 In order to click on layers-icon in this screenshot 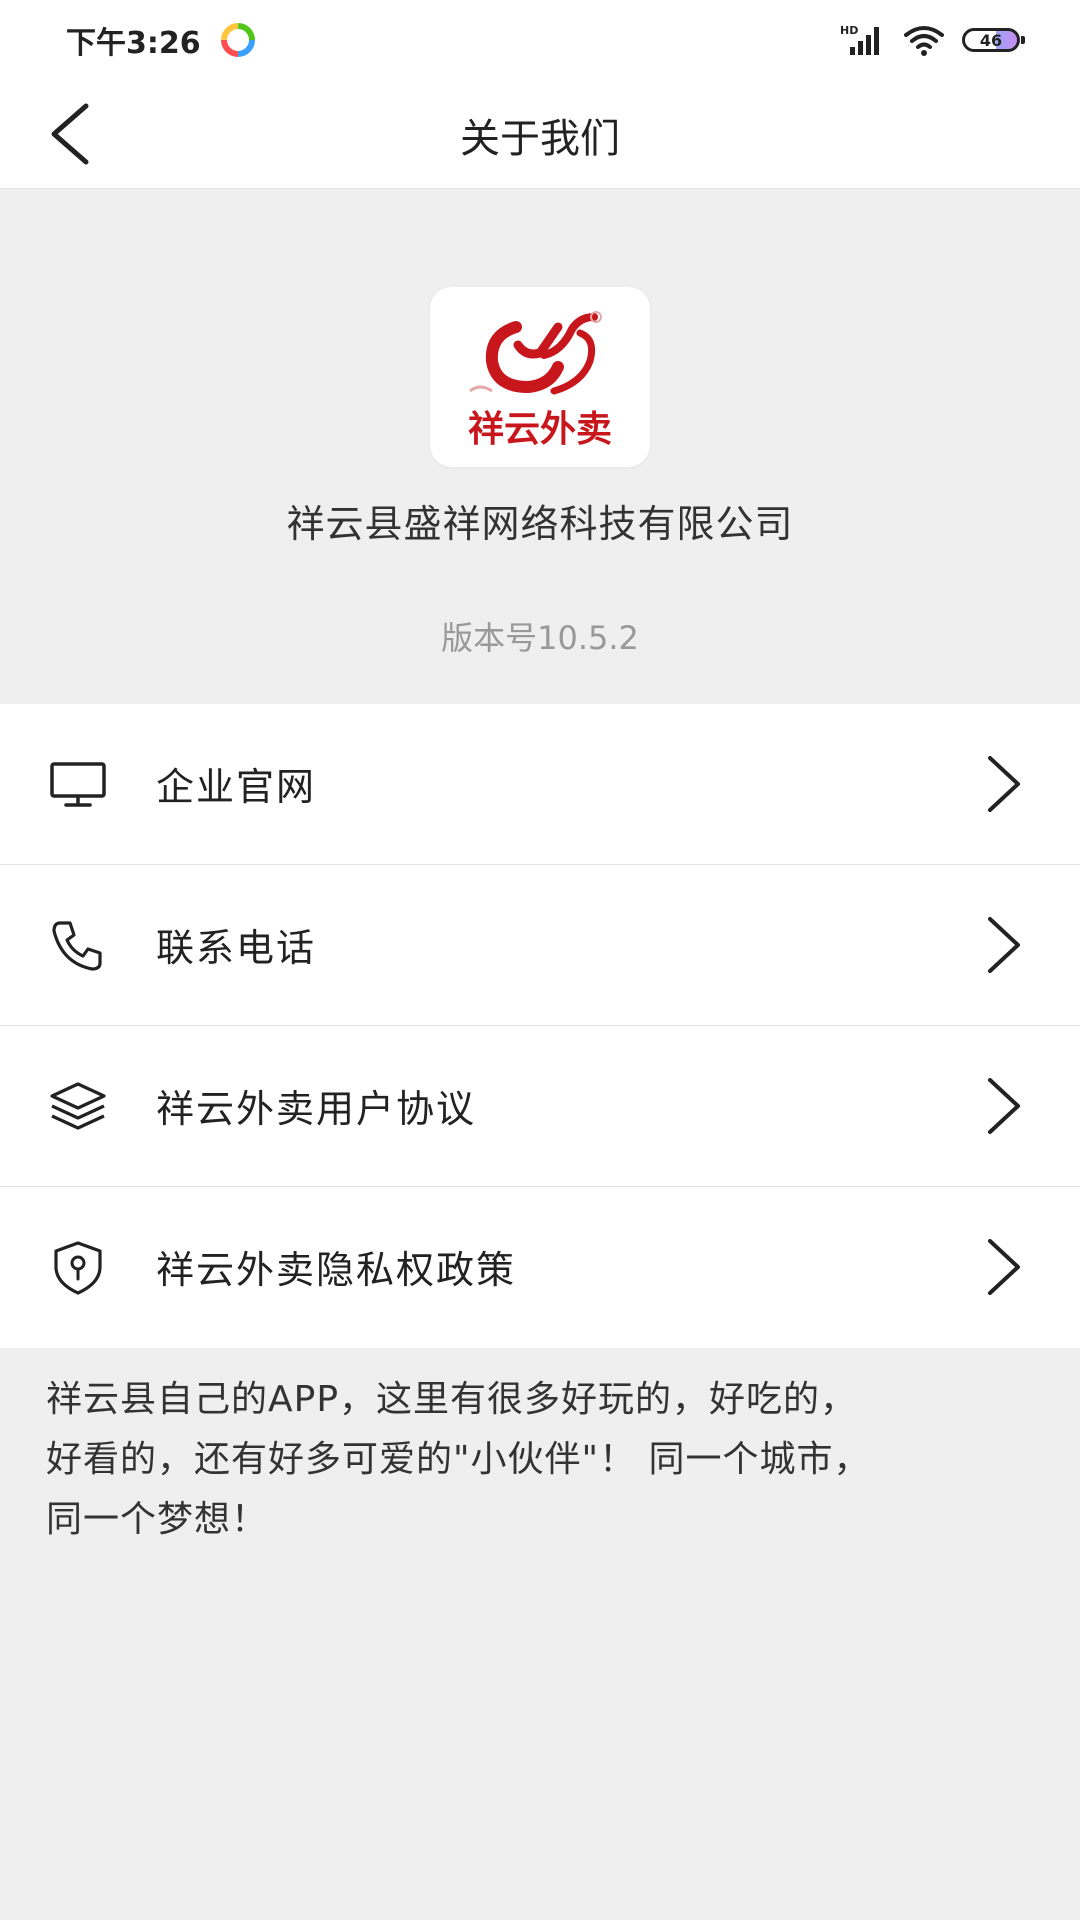, I will do `click(78, 1106)`.